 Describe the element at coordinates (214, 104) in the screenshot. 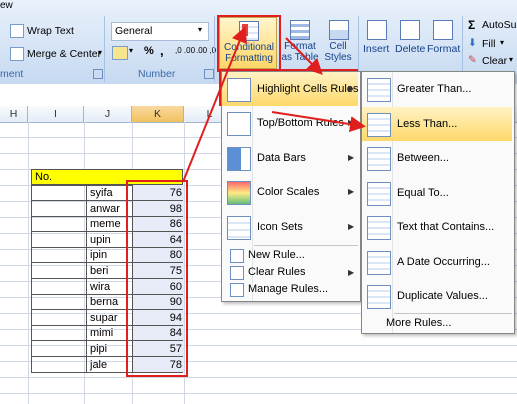

I see `arrow-values-to-cf` at that location.